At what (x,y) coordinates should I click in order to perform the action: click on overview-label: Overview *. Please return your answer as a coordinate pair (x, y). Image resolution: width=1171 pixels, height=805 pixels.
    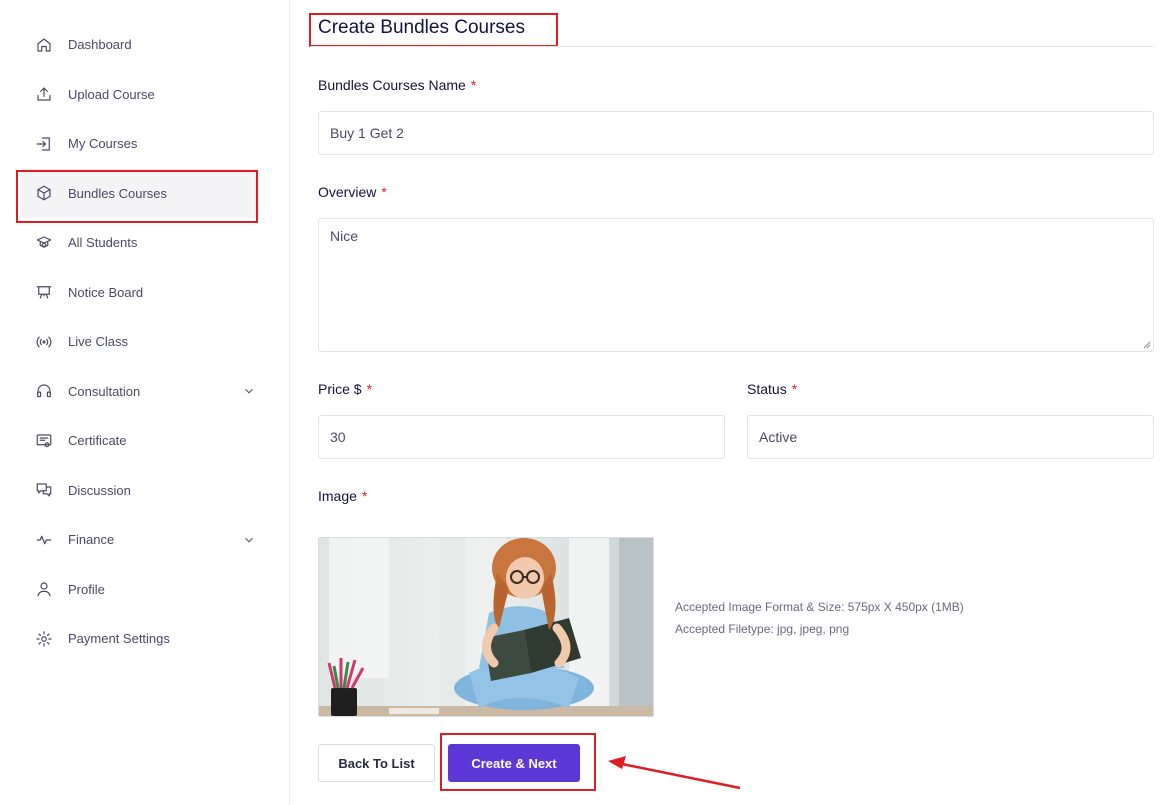
    Looking at the image, I should click on (352, 192).